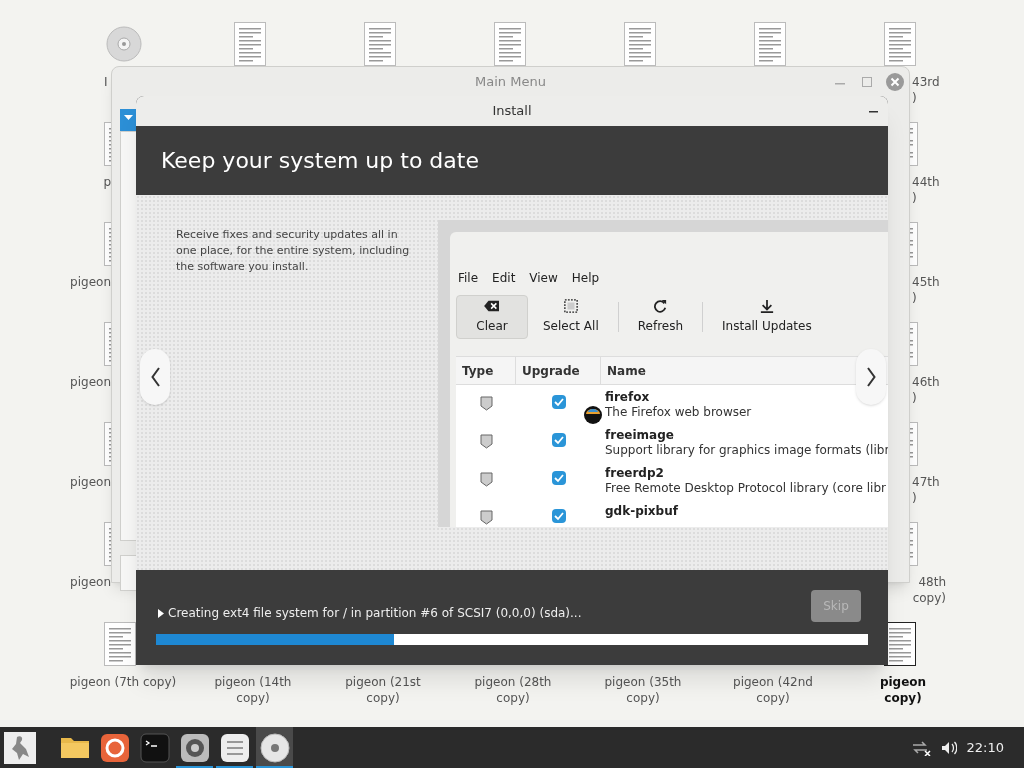 Image resolution: width=1024 pixels, height=768 pixels. What do you see at coordinates (512, 111) in the screenshot?
I see `window-title: Install` at bounding box center [512, 111].